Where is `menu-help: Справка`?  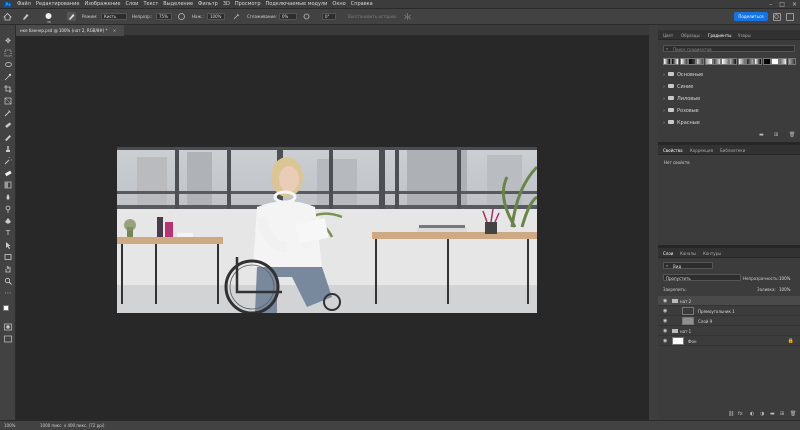 menu-help: Справка is located at coordinates (362, 4).